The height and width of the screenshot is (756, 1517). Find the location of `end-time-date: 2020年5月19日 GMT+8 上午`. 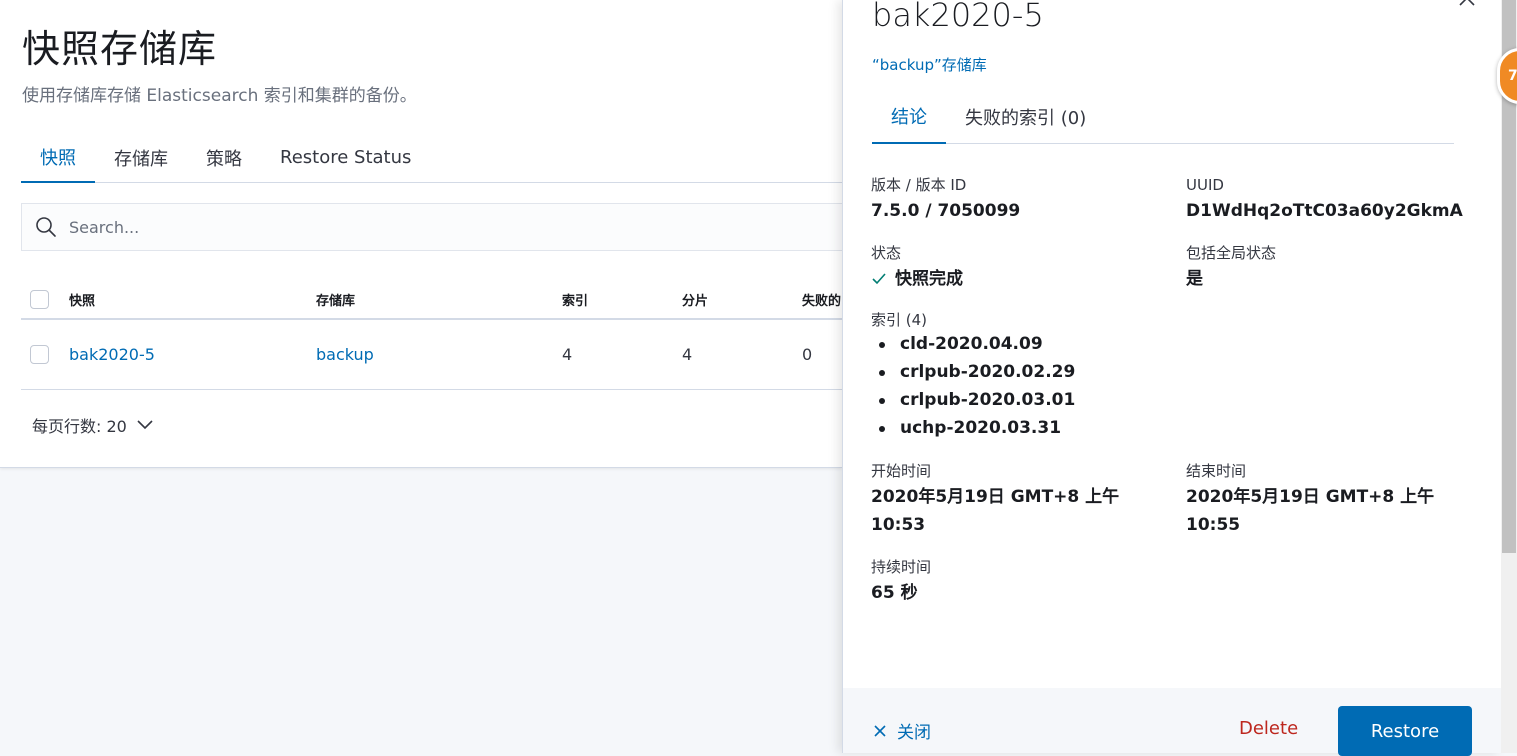

end-time-date: 2020年5月19日 GMT+8 上午 is located at coordinates (1310, 497).